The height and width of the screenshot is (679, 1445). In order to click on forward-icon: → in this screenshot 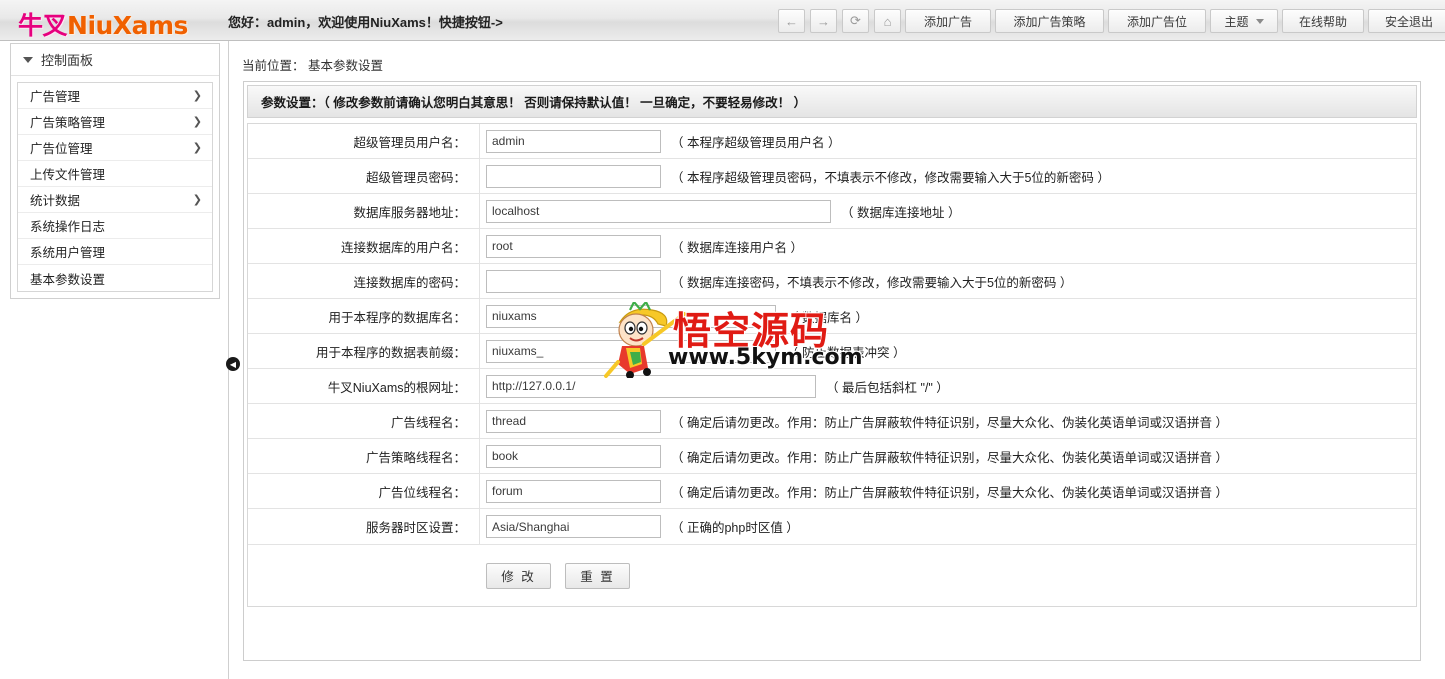, I will do `click(823, 21)`.